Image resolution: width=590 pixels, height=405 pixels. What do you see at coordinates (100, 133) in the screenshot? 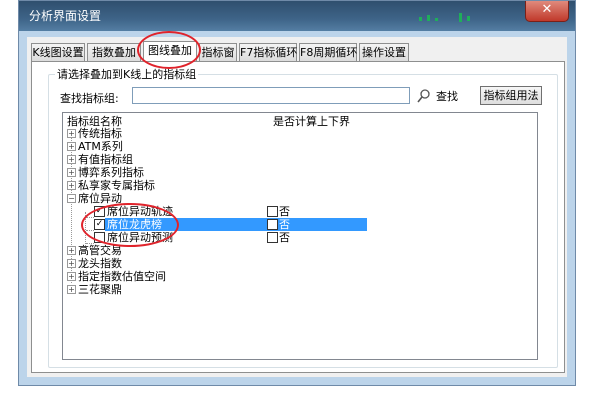
I see `item-label: 传统指标` at bounding box center [100, 133].